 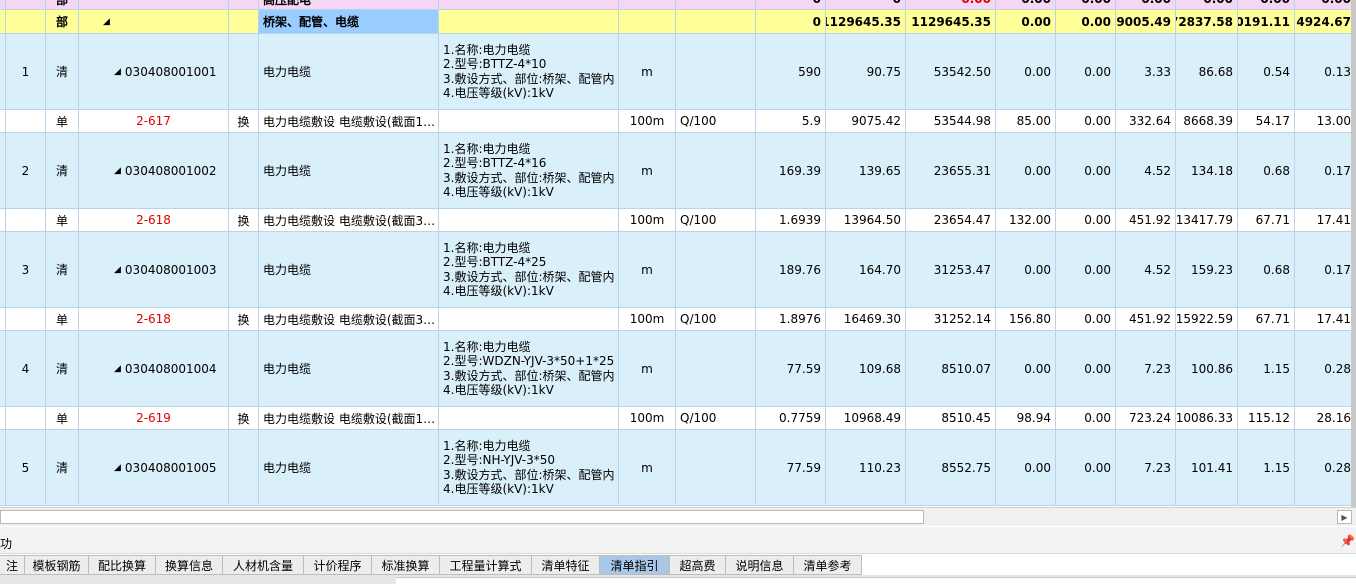 What do you see at coordinates (1344, 517) in the screenshot?
I see `scroll-right-icon: ▶` at bounding box center [1344, 517].